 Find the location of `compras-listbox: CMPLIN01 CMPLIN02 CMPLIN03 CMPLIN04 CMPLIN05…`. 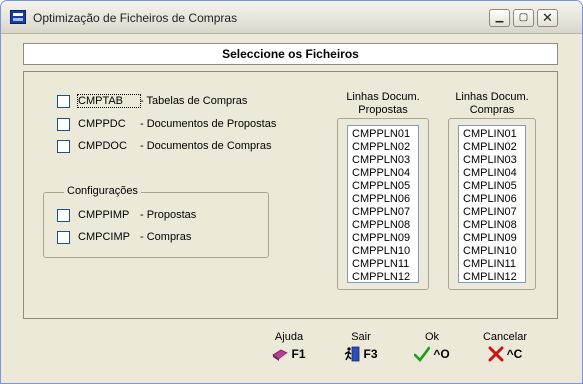

compras-listbox: CMPLIN01 CMPLIN02 CMPLIN03 CMPLIN04 CMPLIN05… is located at coordinates (492, 204).